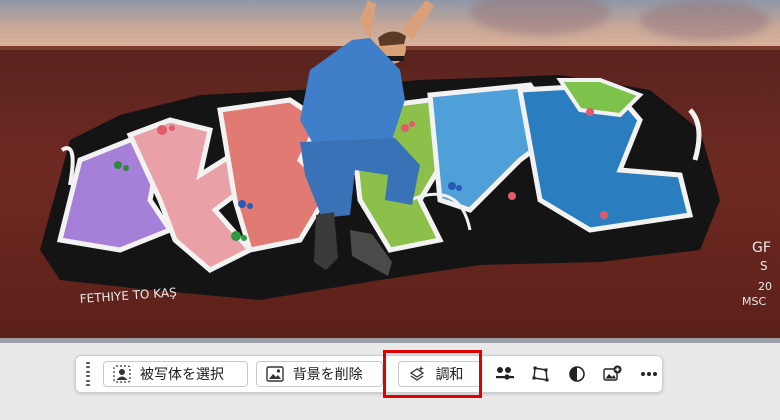  I want to click on adjust-sliders-icon, so click(505, 374).